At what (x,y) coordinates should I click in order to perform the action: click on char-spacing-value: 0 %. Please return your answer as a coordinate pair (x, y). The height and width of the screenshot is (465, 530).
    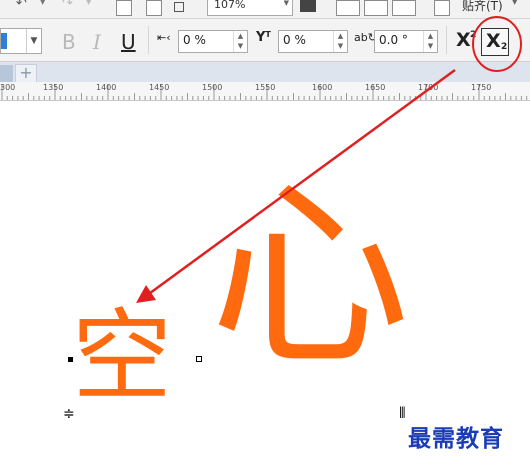
    Looking at the image, I should click on (194, 40).